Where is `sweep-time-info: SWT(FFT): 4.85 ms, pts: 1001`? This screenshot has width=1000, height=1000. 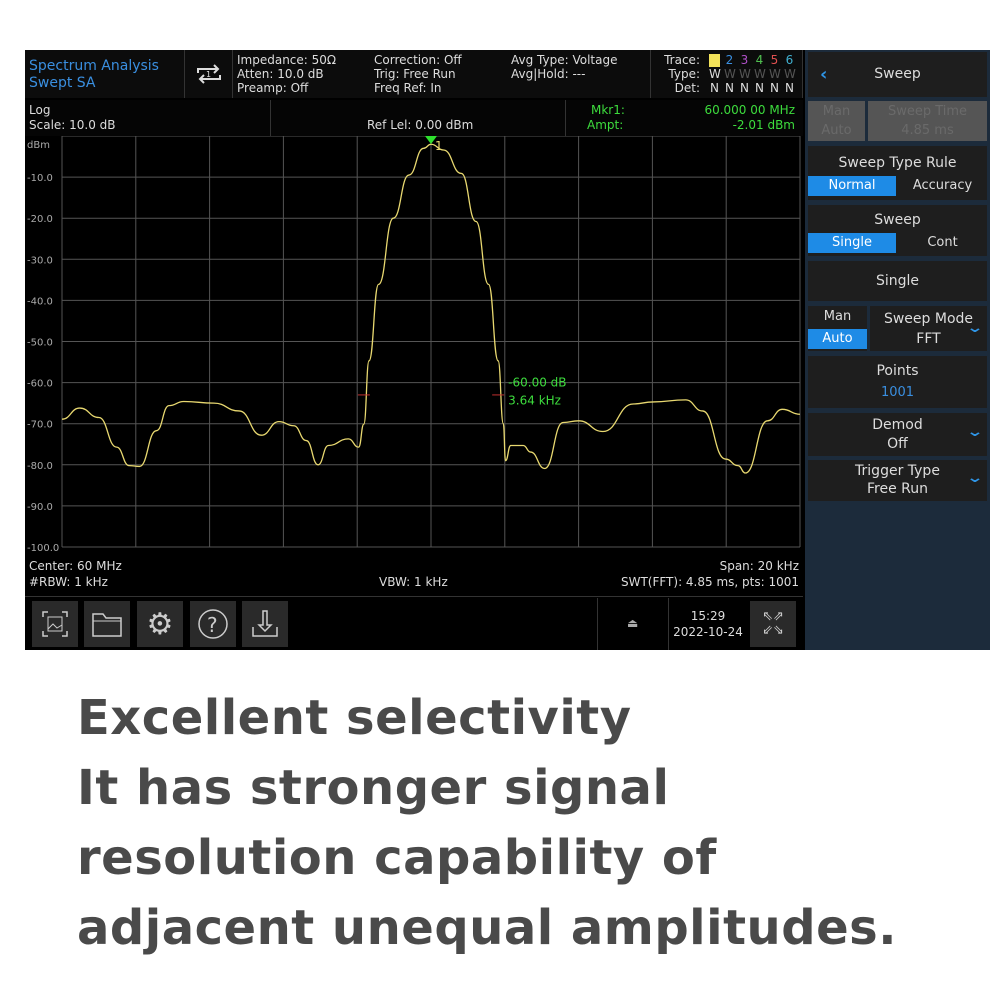 sweep-time-info: SWT(FFT): 4.85 ms, pts: 1001 is located at coordinates (710, 582).